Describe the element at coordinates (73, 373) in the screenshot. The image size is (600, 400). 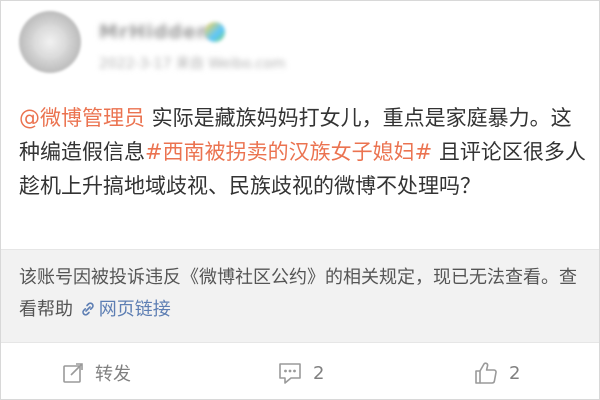
I see `repost-icon` at that location.